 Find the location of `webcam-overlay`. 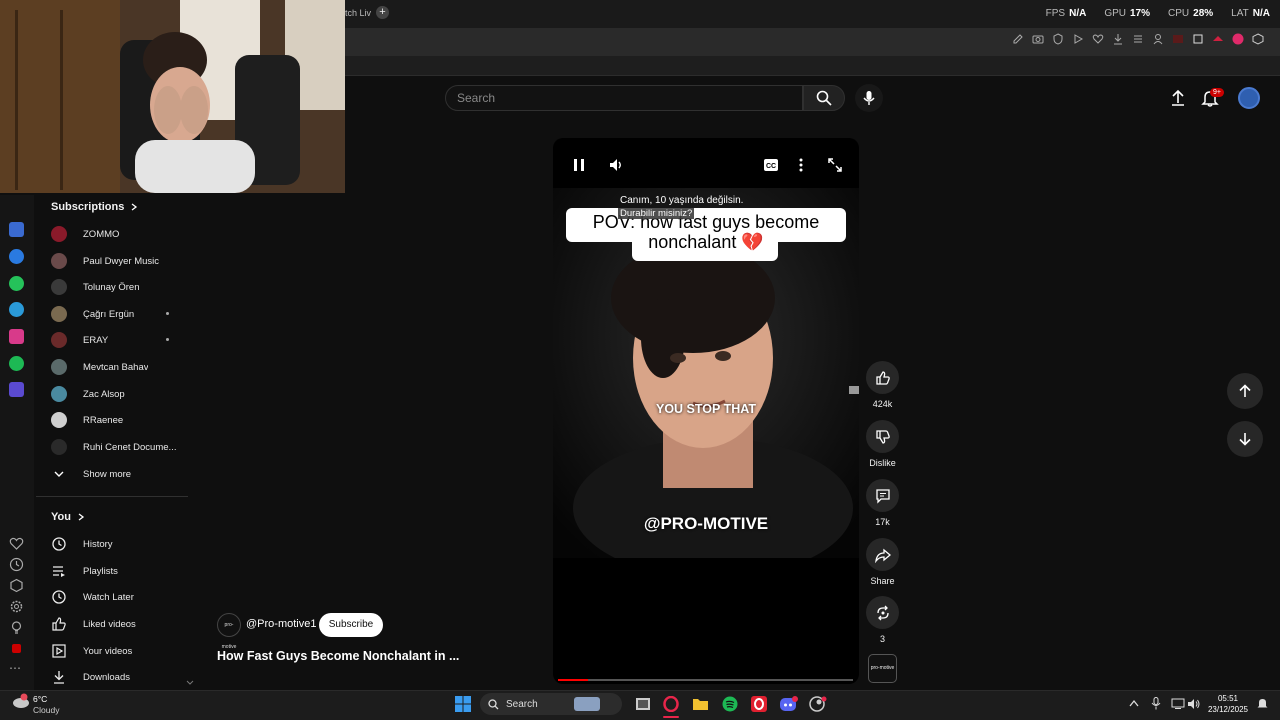

webcam-overlay is located at coordinates (172, 96).